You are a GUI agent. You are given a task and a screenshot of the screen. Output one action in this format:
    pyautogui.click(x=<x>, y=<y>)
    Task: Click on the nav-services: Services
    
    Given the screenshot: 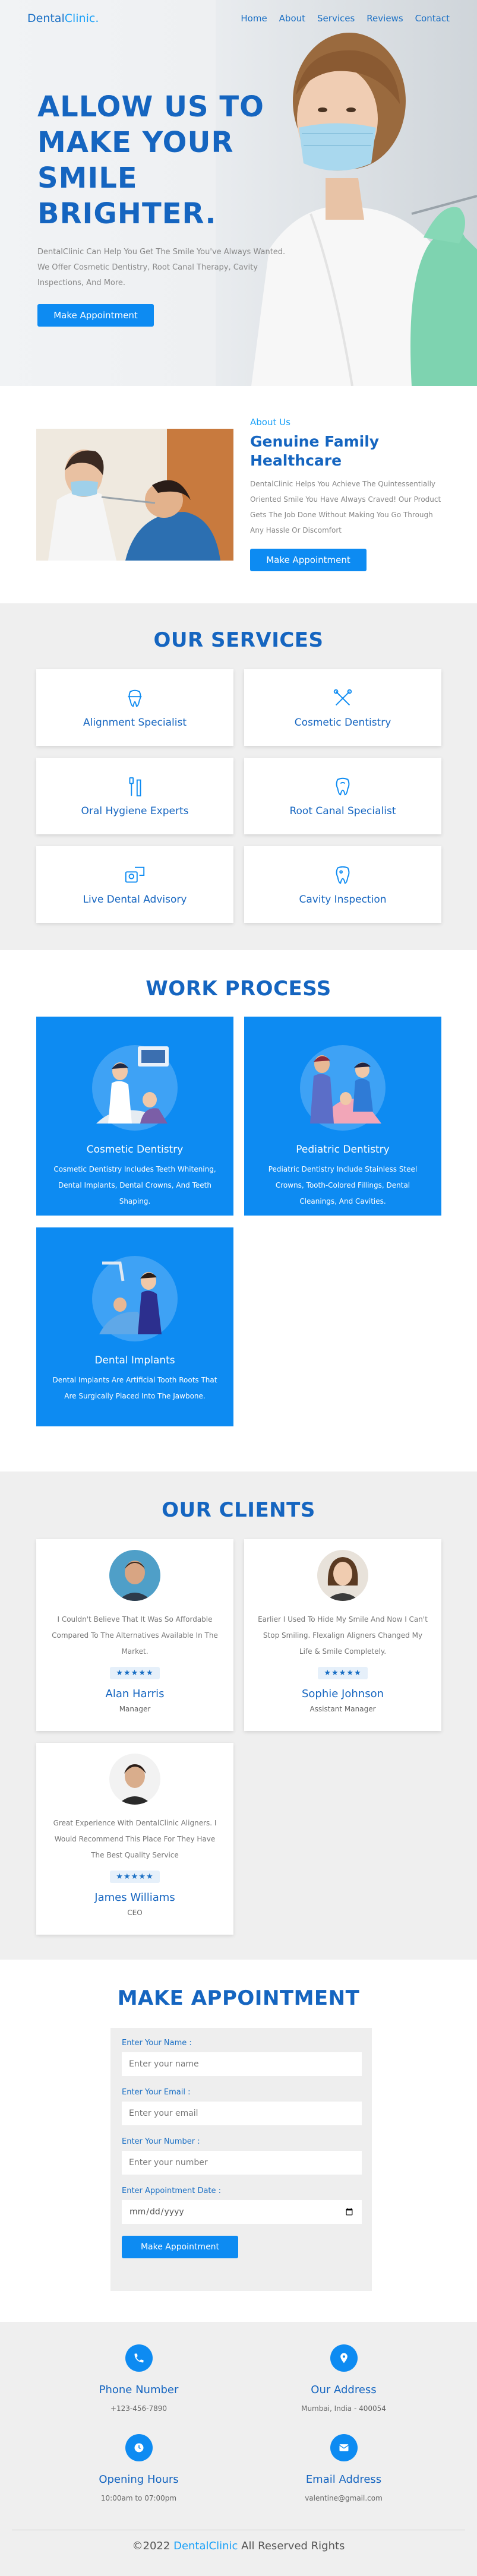 What is the action you would take?
    pyautogui.click(x=336, y=18)
    